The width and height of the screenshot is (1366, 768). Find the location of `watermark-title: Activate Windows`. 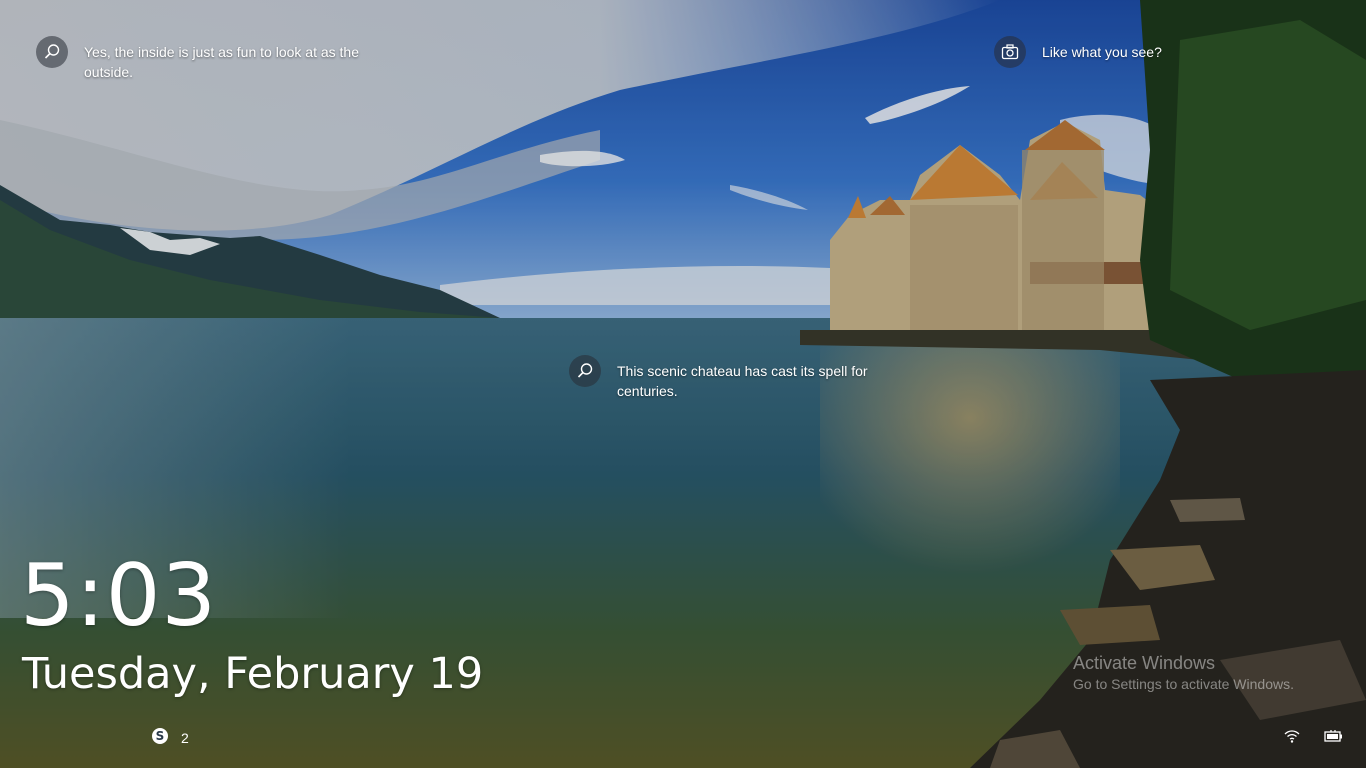

watermark-title: Activate Windows is located at coordinates (1144, 663).